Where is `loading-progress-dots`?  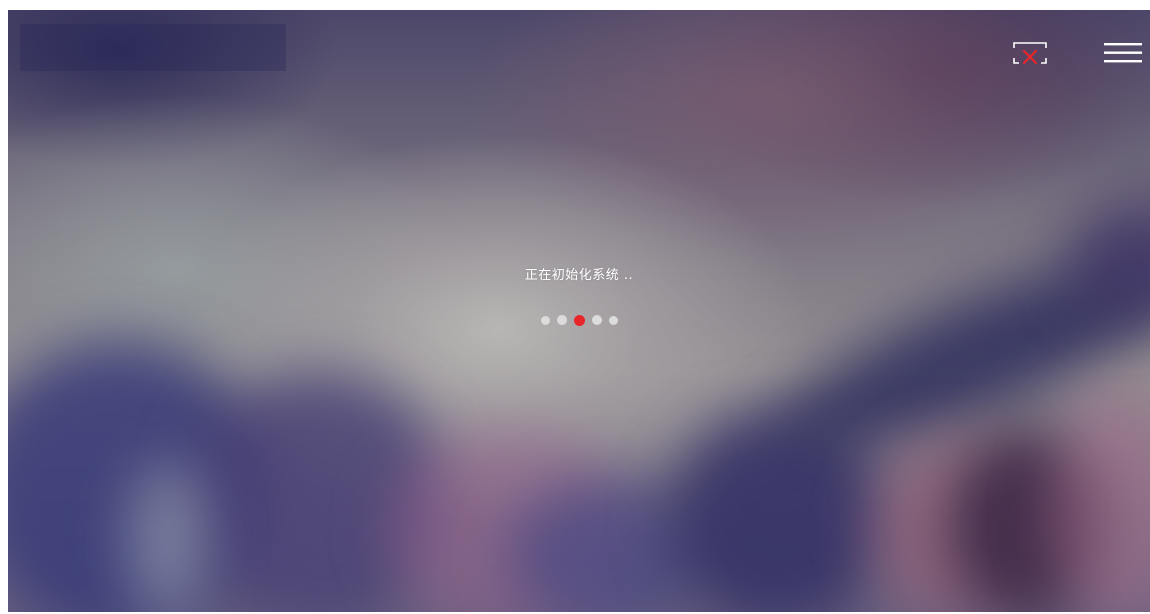
loading-progress-dots is located at coordinates (579, 320).